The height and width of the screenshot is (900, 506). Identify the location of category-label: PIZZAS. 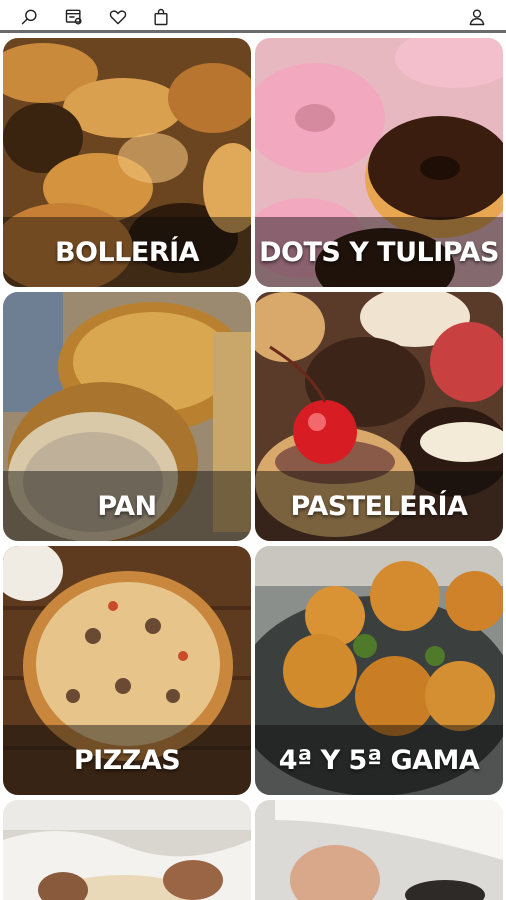
(127, 760).